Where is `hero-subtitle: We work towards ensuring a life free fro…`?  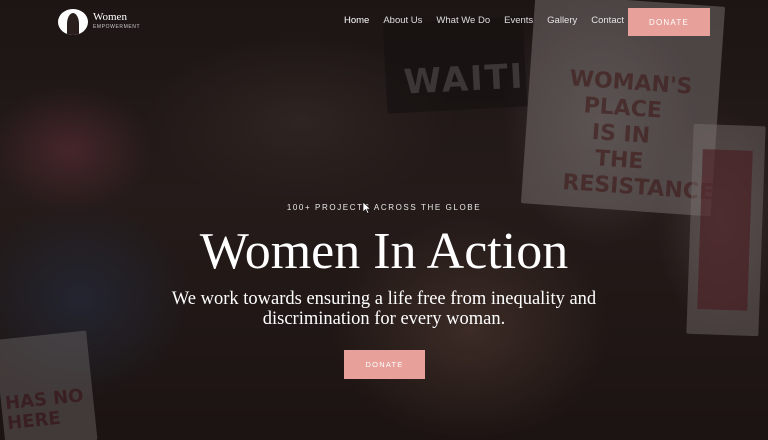
hero-subtitle: We work towards ensuring a life free fro… is located at coordinates (384, 309).